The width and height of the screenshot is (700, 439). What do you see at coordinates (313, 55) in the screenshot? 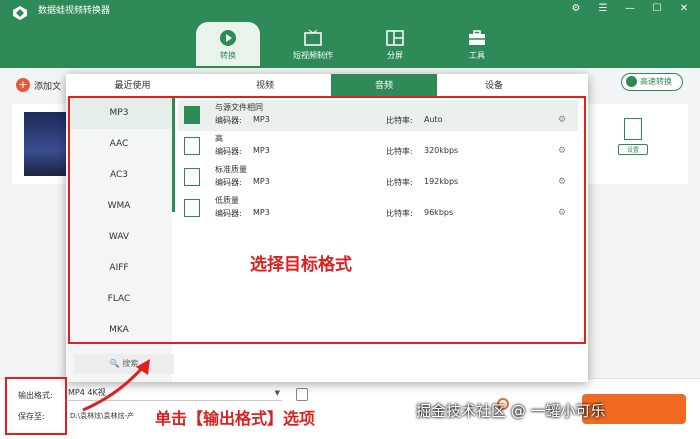
I see `nav-label: 短视频制作` at bounding box center [313, 55].